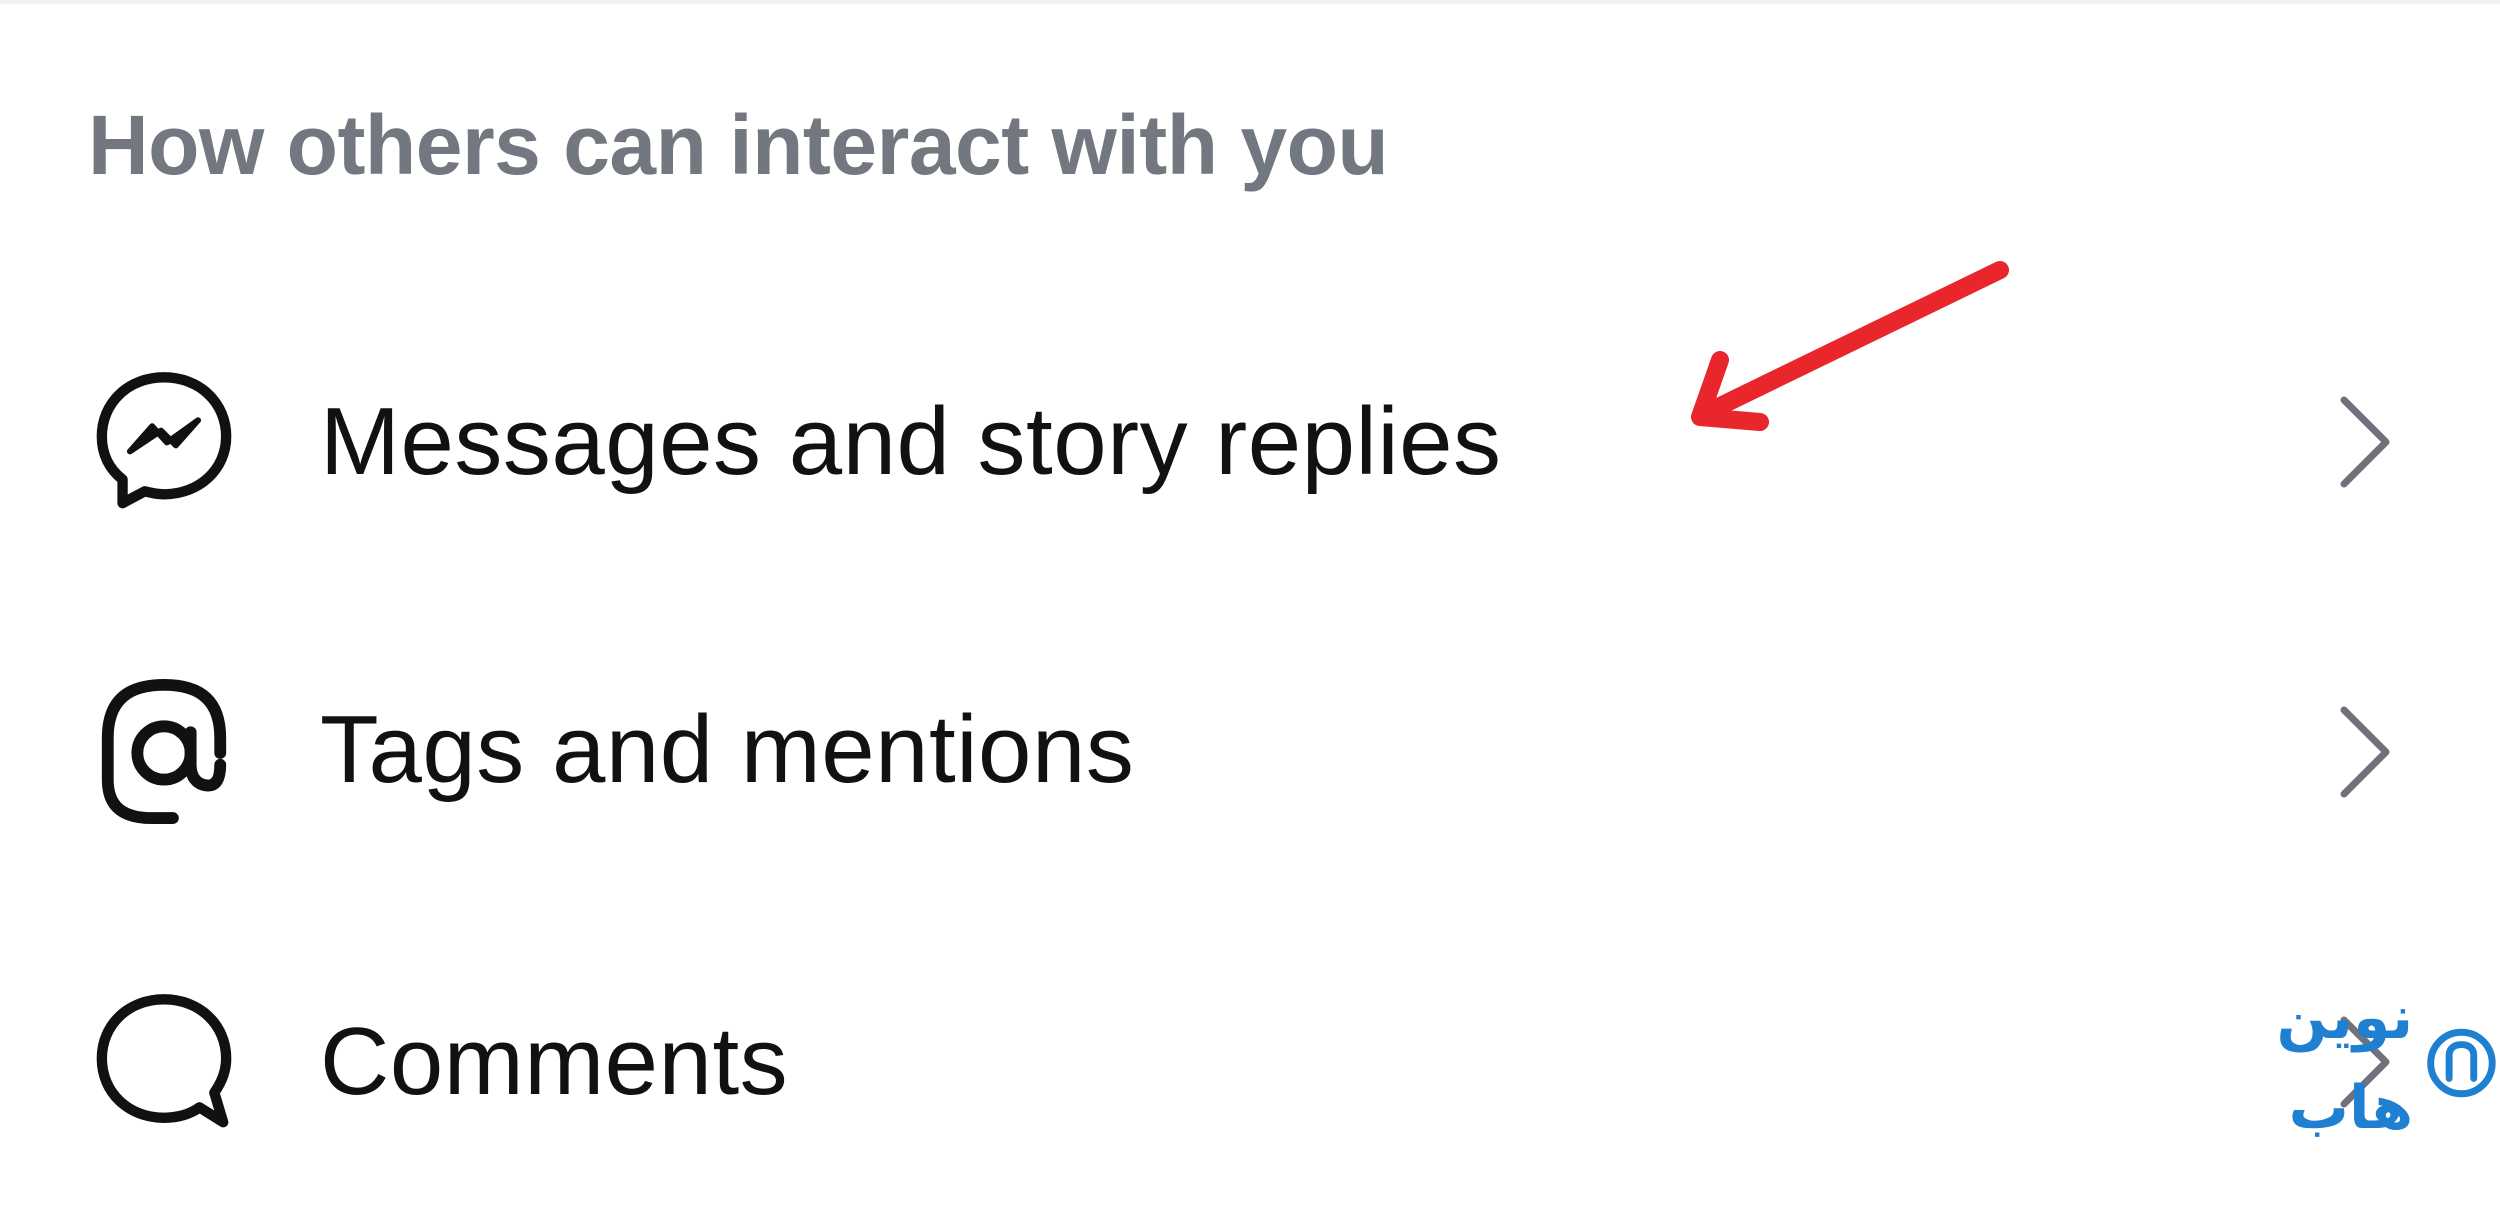  What do you see at coordinates (2345, 1063) in the screenshot?
I see `watermark-text: نوین هاب` at bounding box center [2345, 1063].